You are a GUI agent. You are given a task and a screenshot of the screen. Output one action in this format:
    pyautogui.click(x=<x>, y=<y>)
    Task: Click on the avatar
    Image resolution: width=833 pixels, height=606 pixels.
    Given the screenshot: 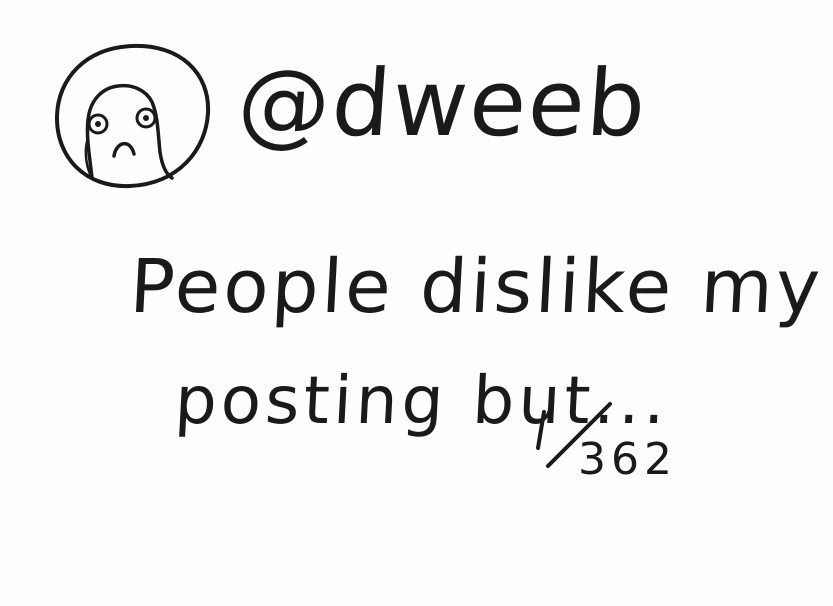 What is the action you would take?
    pyautogui.click(x=132, y=115)
    